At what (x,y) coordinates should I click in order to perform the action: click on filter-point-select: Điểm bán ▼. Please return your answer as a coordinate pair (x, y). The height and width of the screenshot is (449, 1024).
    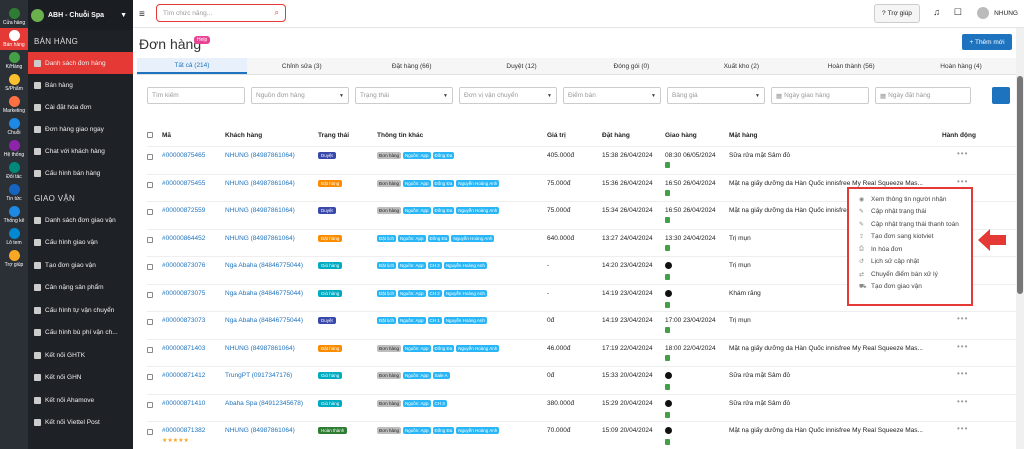
    Looking at the image, I should click on (612, 95).